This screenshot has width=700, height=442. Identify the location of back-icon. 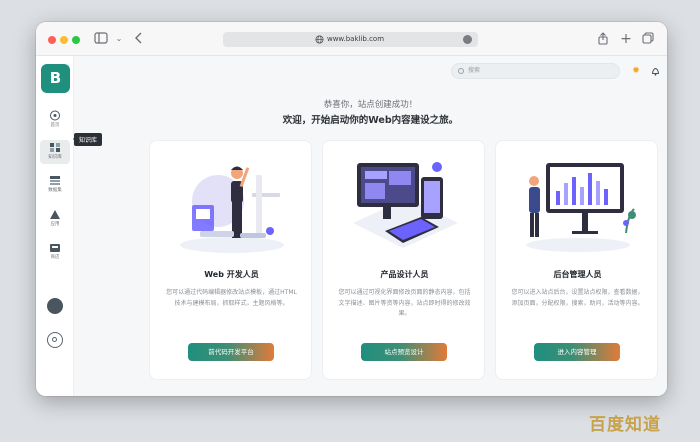
(139, 39).